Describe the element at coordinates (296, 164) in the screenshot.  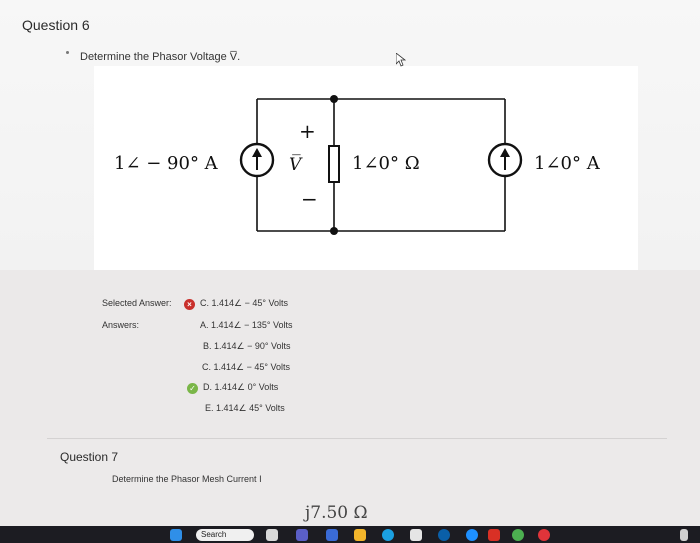
I see `voltage-symbol: V̅` at that location.